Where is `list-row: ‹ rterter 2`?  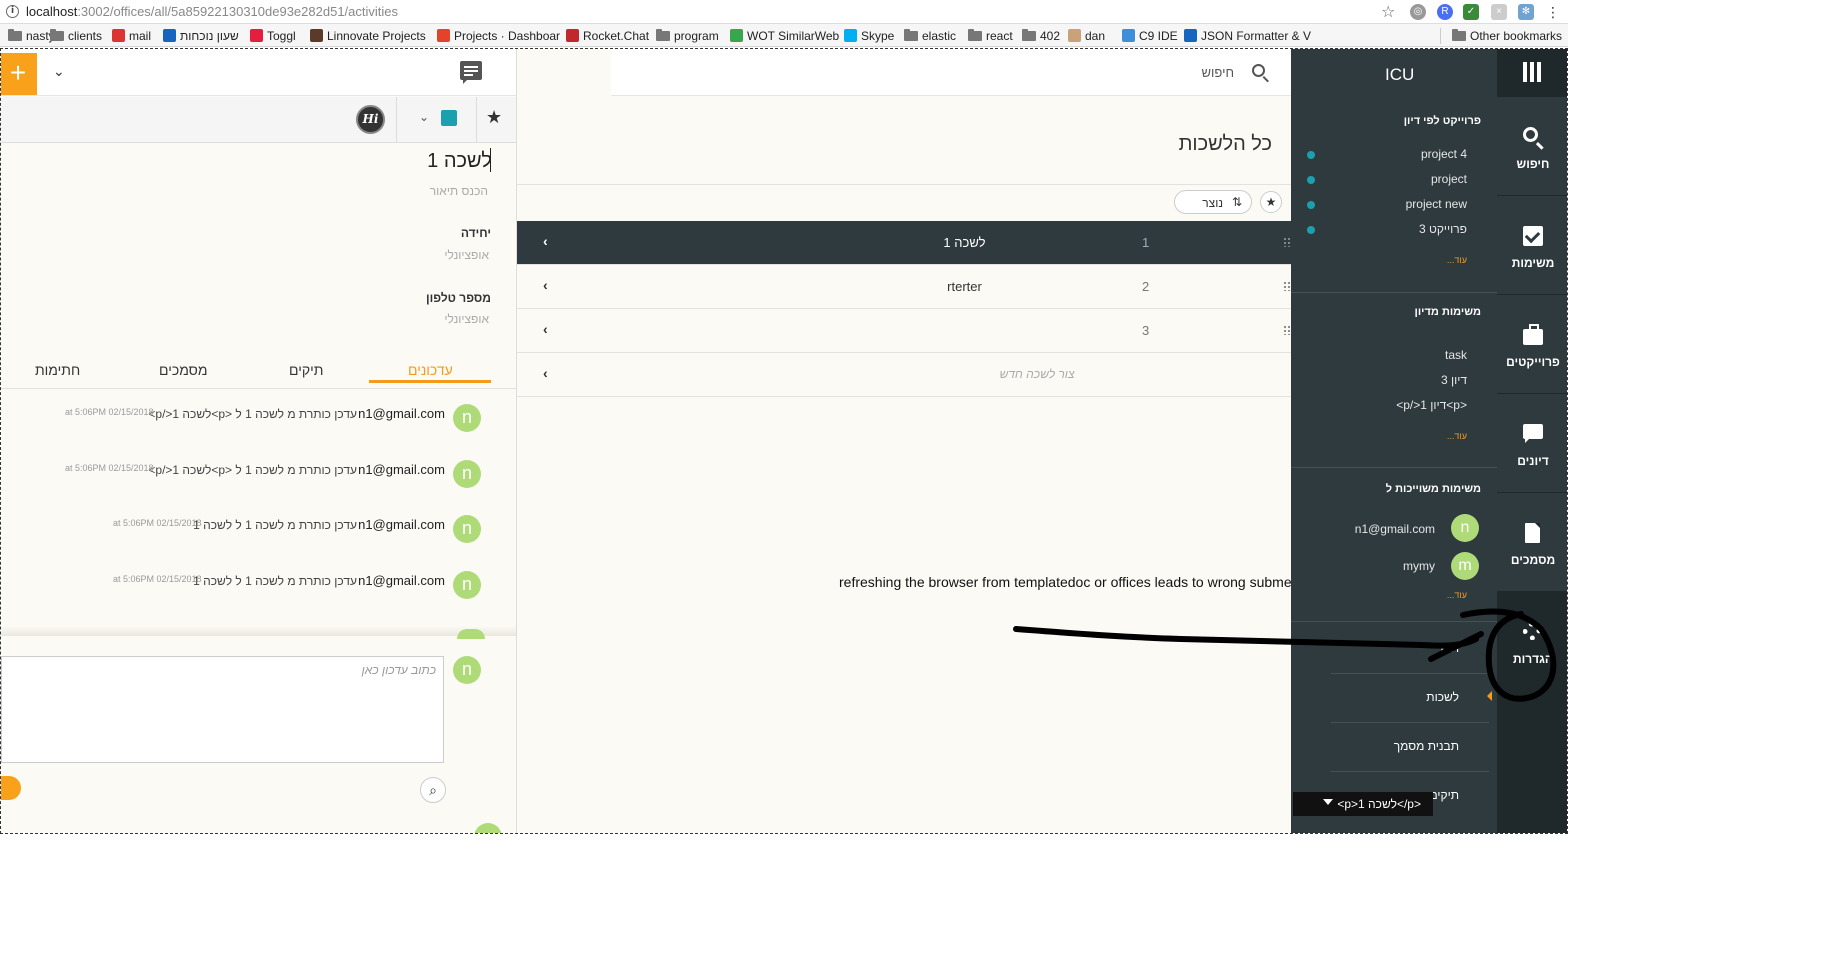 list-row: ‹ rterter 2 is located at coordinates (904, 287).